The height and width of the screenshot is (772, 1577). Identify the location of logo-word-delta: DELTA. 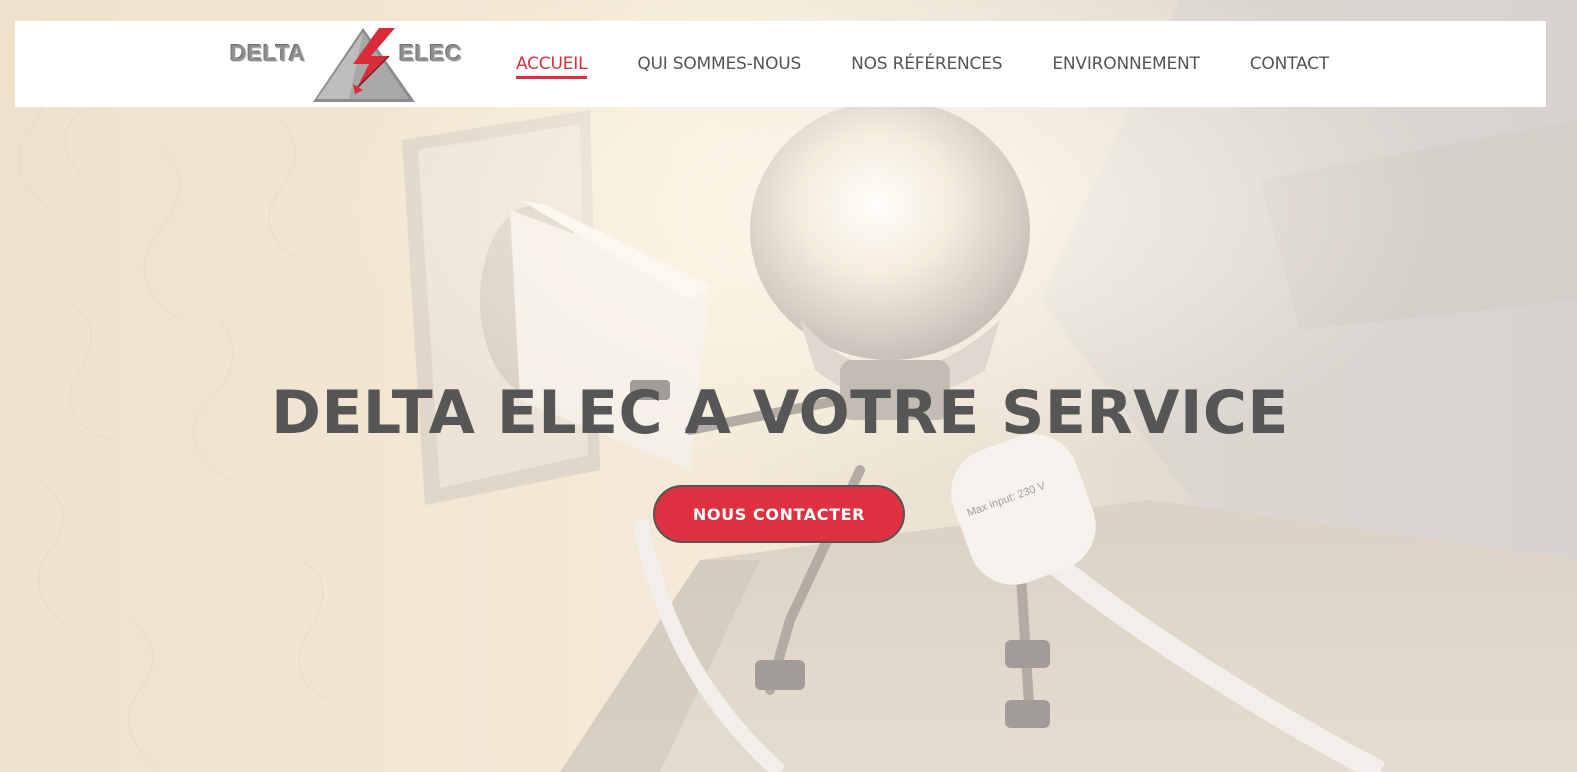
(268, 53).